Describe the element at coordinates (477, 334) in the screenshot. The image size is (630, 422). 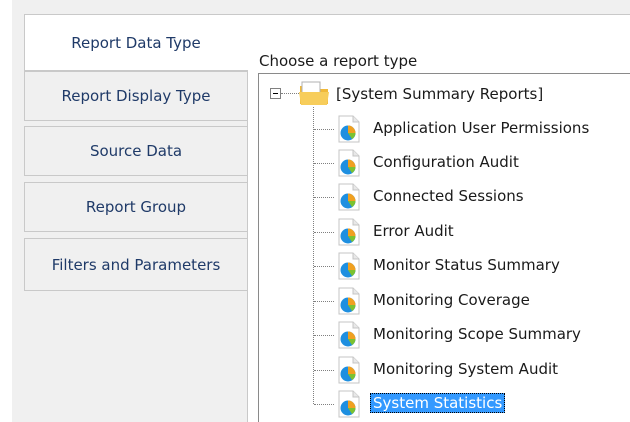
I see `tree-item-label: Monitoring Scope Summary` at that location.